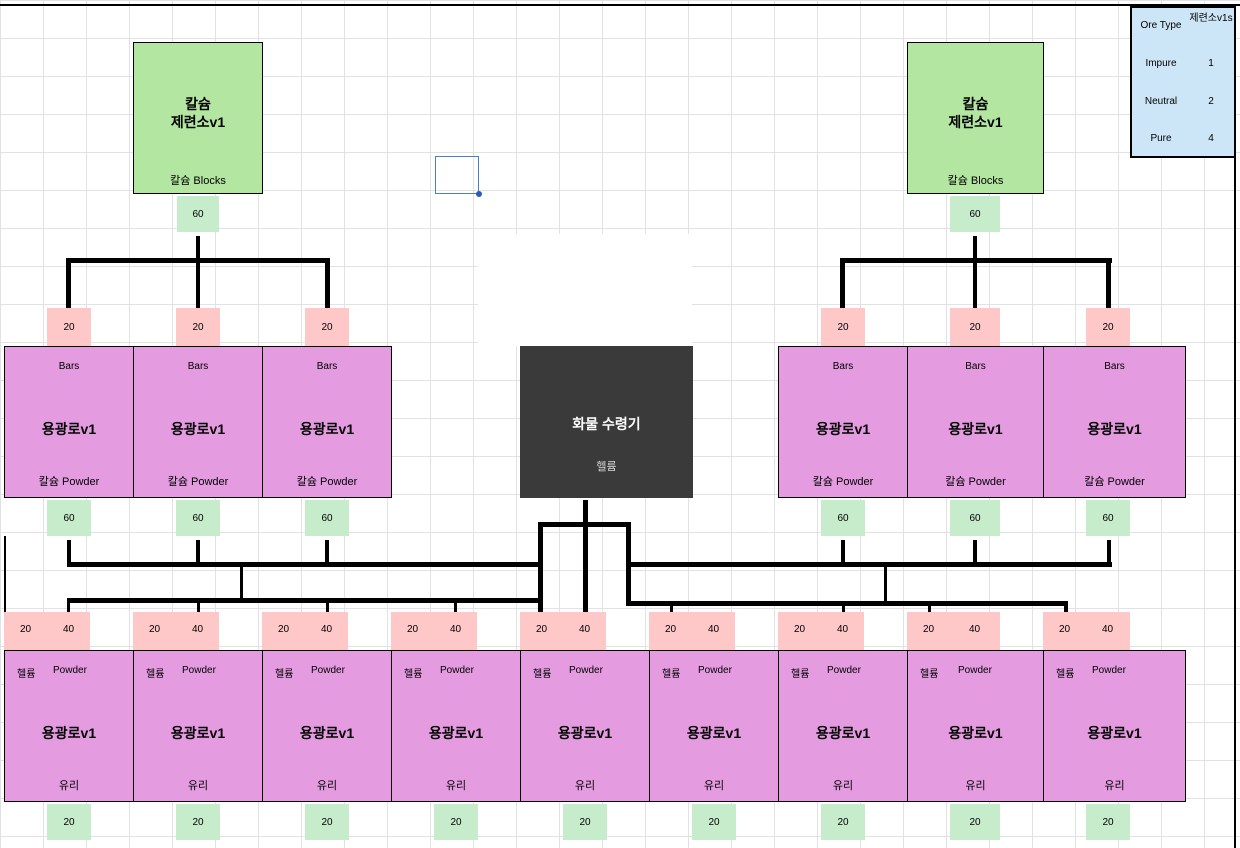 The width and height of the screenshot is (1240, 848). I want to click on lower-smelter-2: 헬륨 Powder 용광로v1 유리, so click(198, 726).